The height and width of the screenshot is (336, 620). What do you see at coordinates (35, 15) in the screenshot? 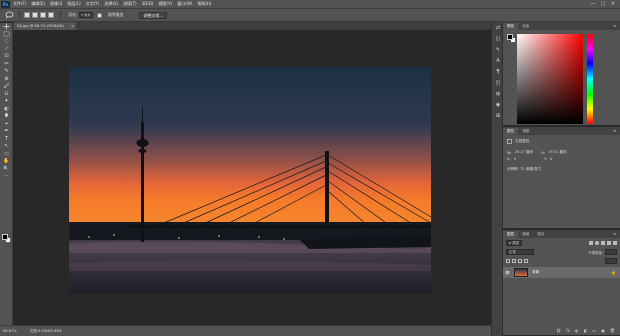
I see `add-selection-button` at bounding box center [35, 15].